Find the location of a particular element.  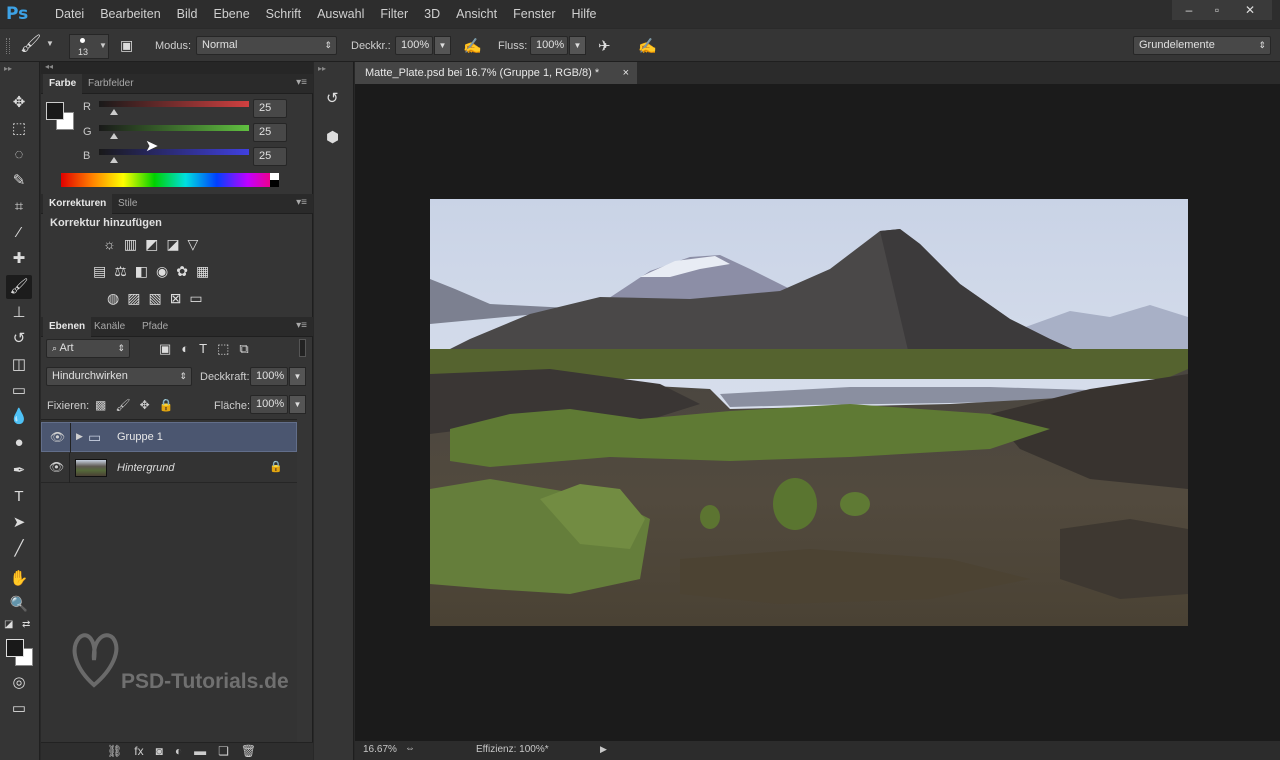

menu-ebene: Ebene is located at coordinates (232, 14).